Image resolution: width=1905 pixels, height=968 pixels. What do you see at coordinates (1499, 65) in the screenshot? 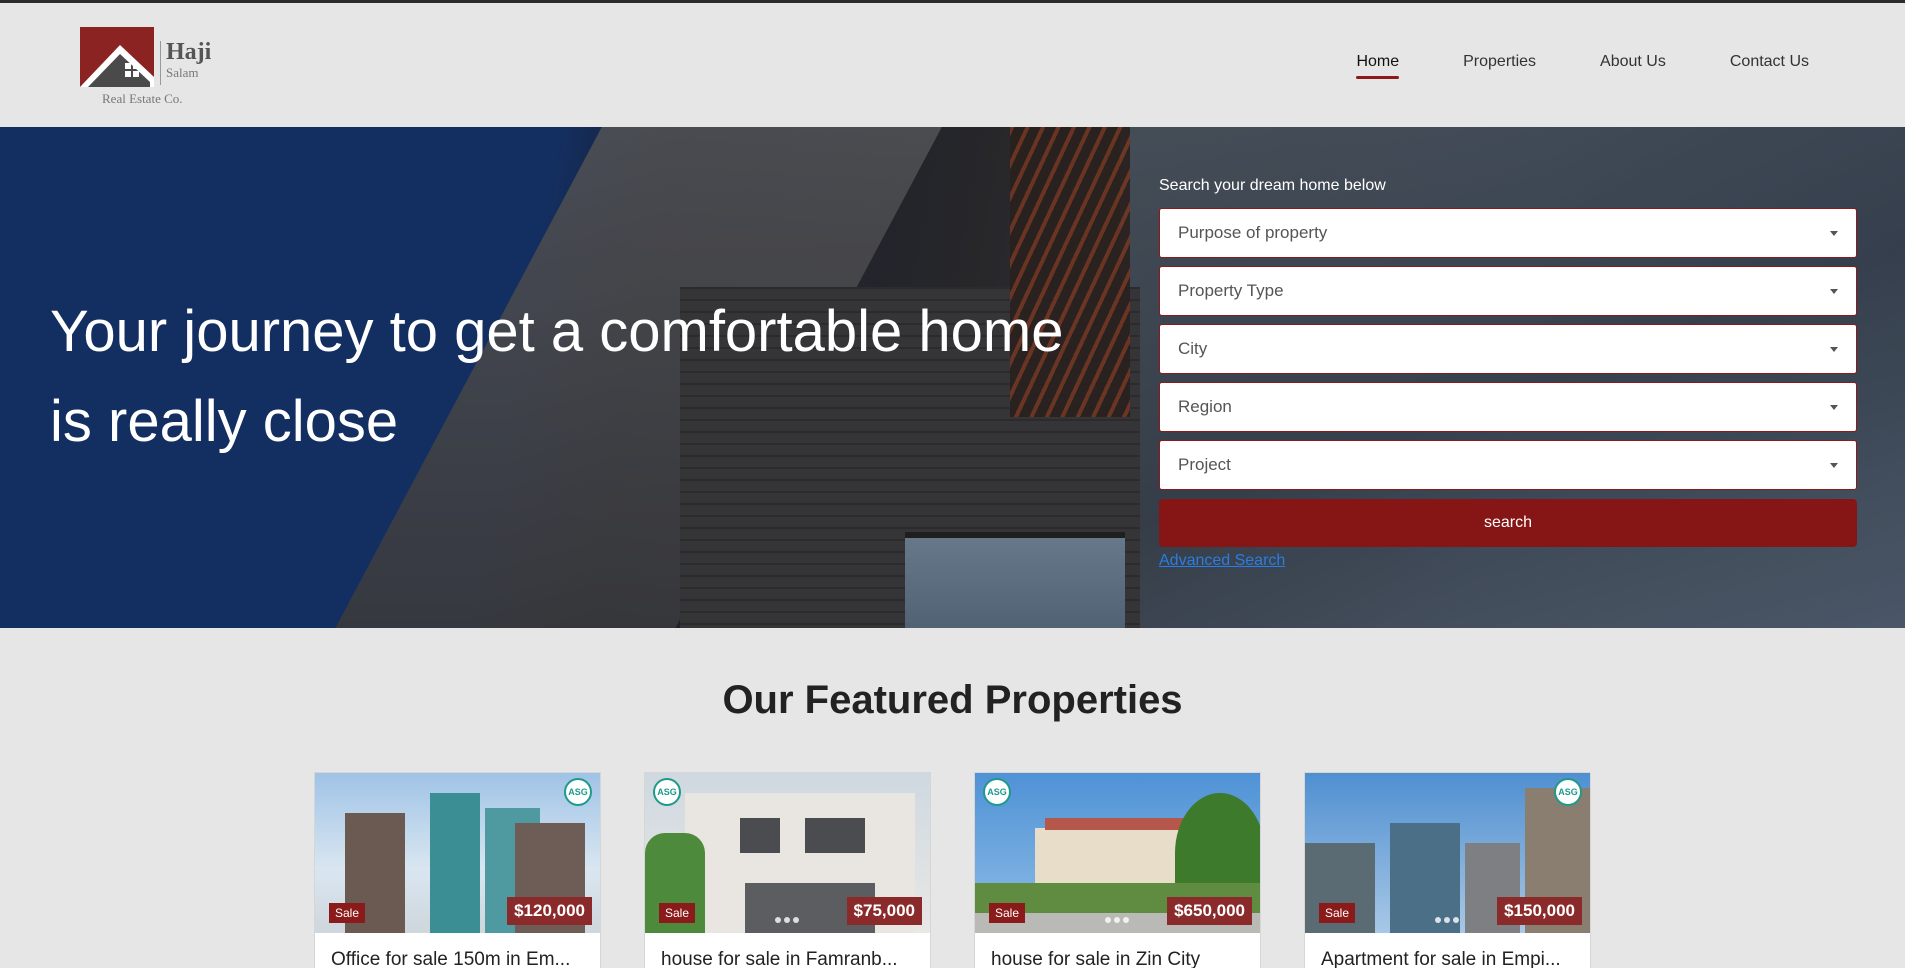
I see `nav-properties: Properties` at bounding box center [1499, 65].